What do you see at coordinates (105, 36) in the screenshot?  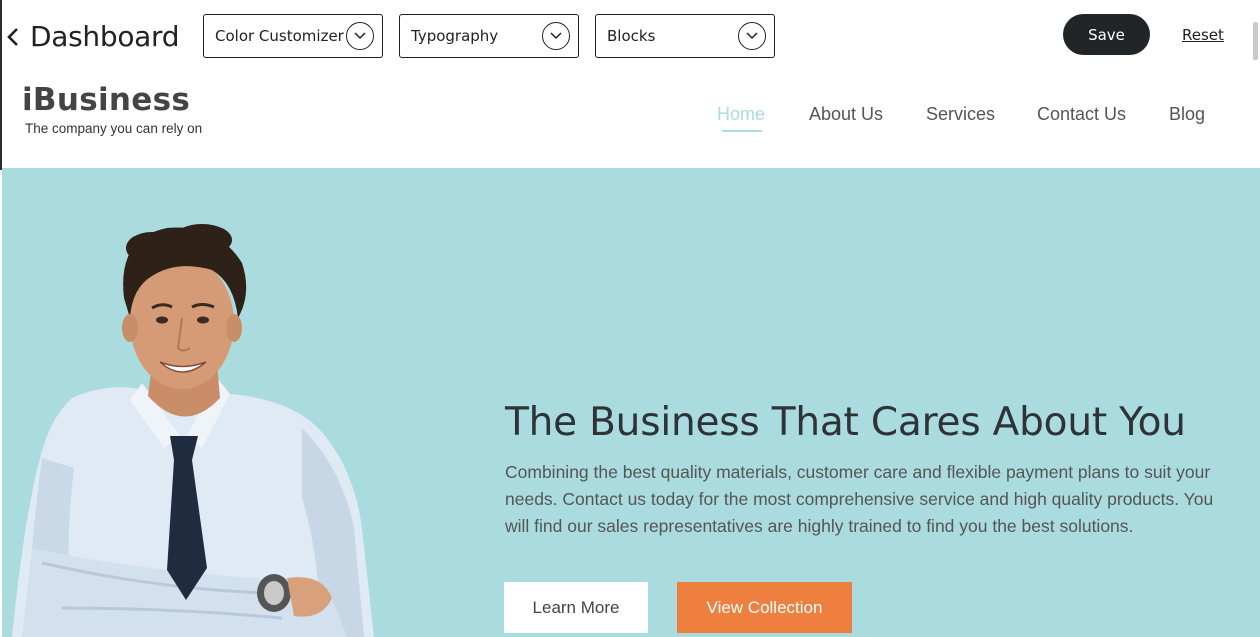 I see `dashboard-label: Dashboard` at bounding box center [105, 36].